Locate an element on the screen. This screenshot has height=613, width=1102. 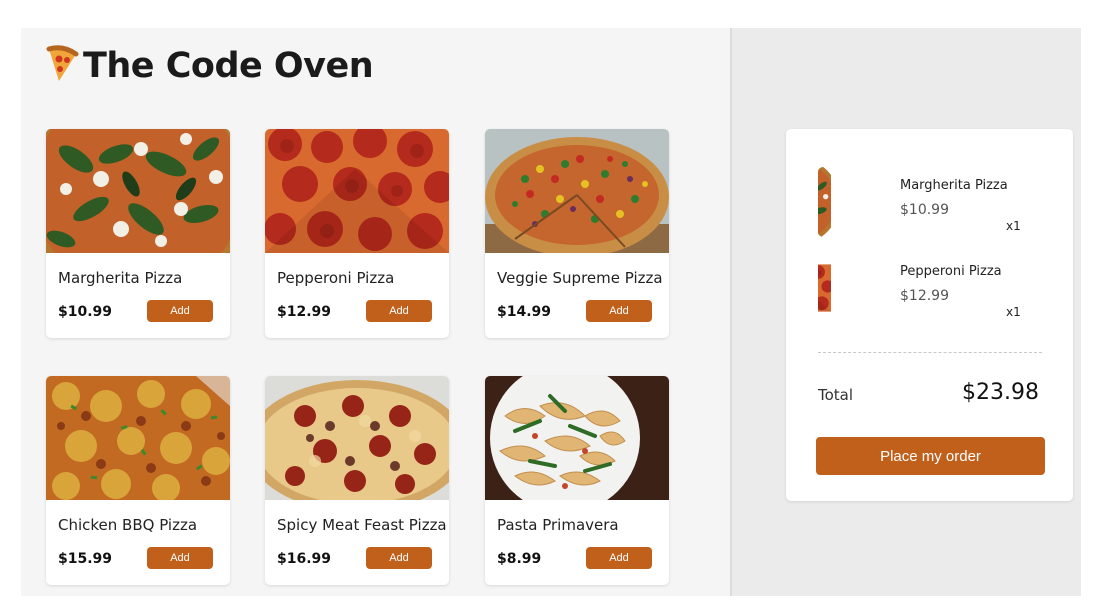
menu-item-card: Pasta Primavera $8.99 Add is located at coordinates (577, 480).